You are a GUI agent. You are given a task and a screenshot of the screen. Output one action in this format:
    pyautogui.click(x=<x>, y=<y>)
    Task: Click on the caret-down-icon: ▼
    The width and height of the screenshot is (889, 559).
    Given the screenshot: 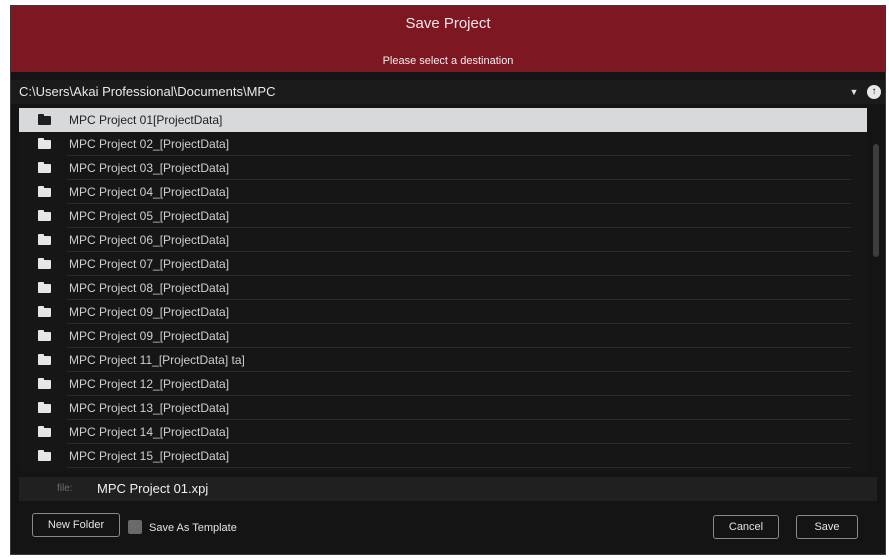 What is the action you would take?
    pyautogui.click(x=854, y=92)
    